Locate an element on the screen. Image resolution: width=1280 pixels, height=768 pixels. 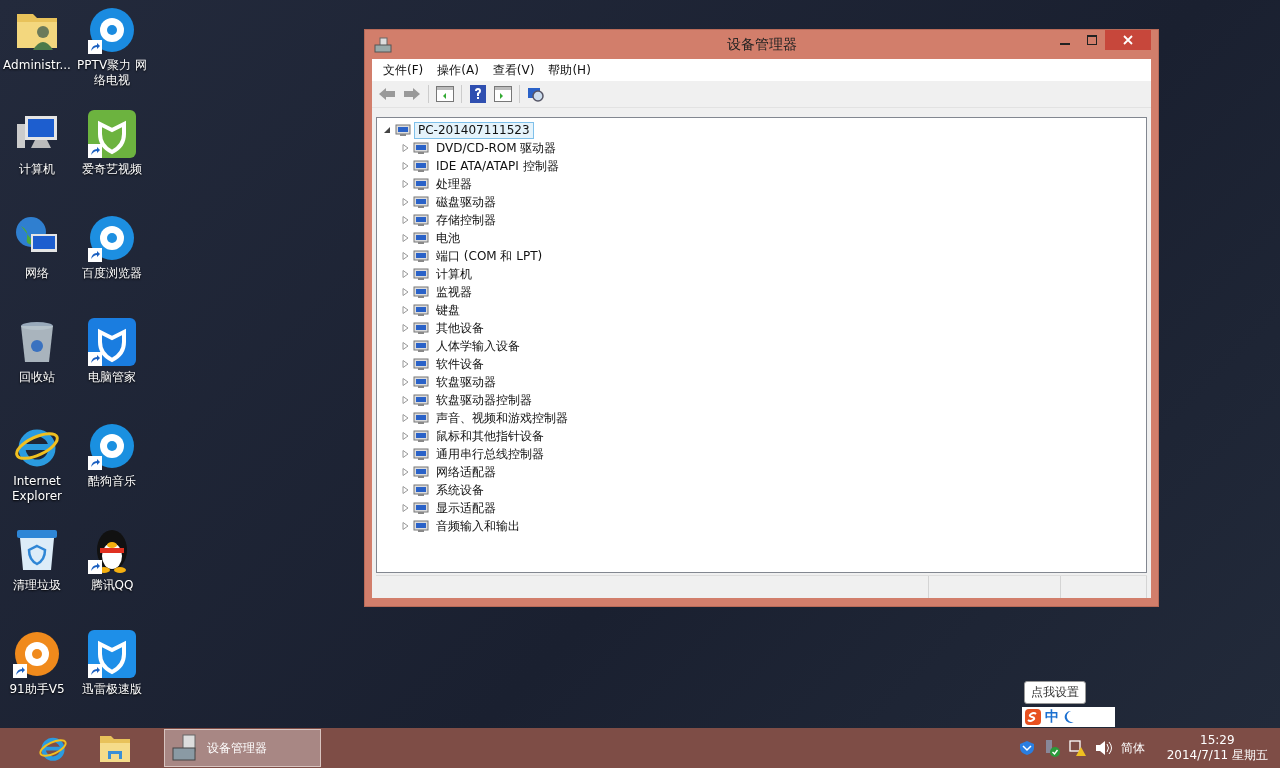
speaker-icon is located at coordinates (1103, 748).